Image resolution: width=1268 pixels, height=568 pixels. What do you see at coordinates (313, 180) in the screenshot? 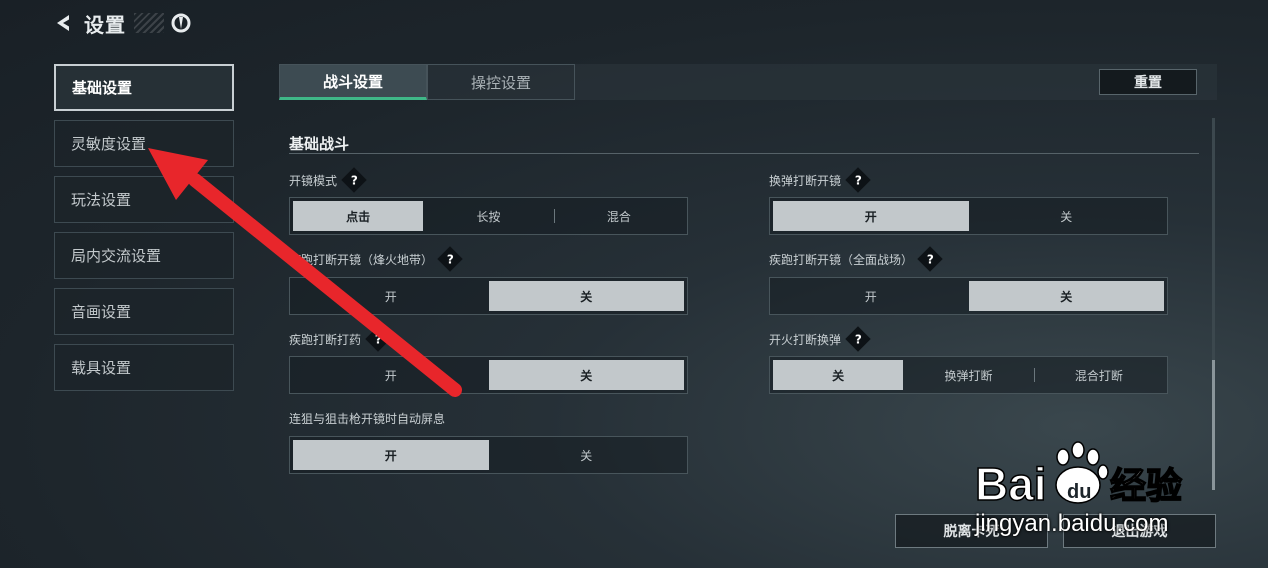
I see `label-text: 开镜模式` at bounding box center [313, 180].